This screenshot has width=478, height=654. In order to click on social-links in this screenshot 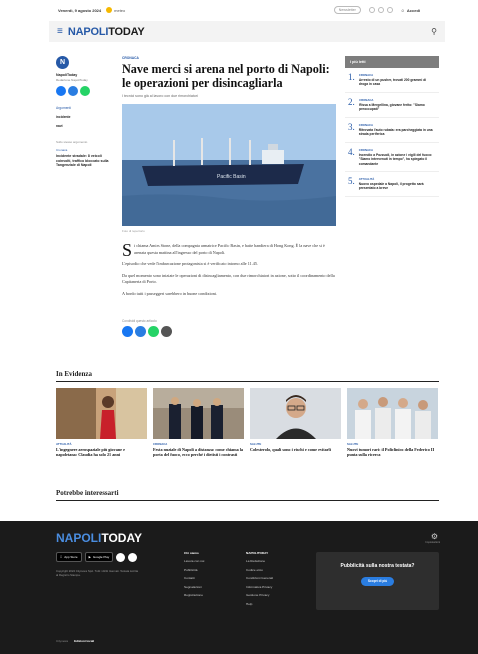, I will do `click(380, 10)`.